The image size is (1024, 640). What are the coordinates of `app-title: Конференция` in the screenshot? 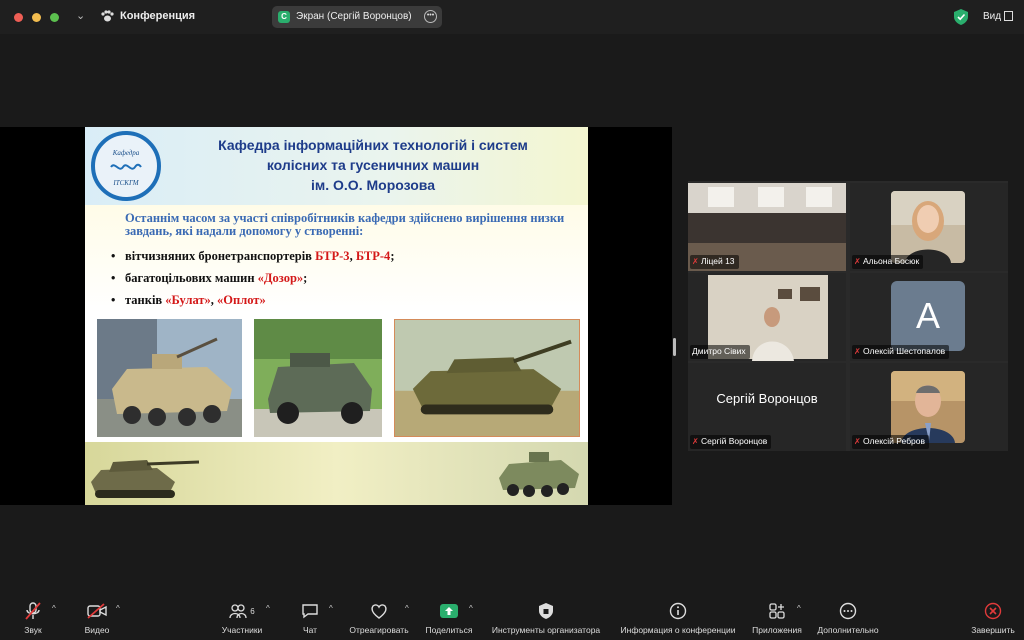 It's located at (158, 16).